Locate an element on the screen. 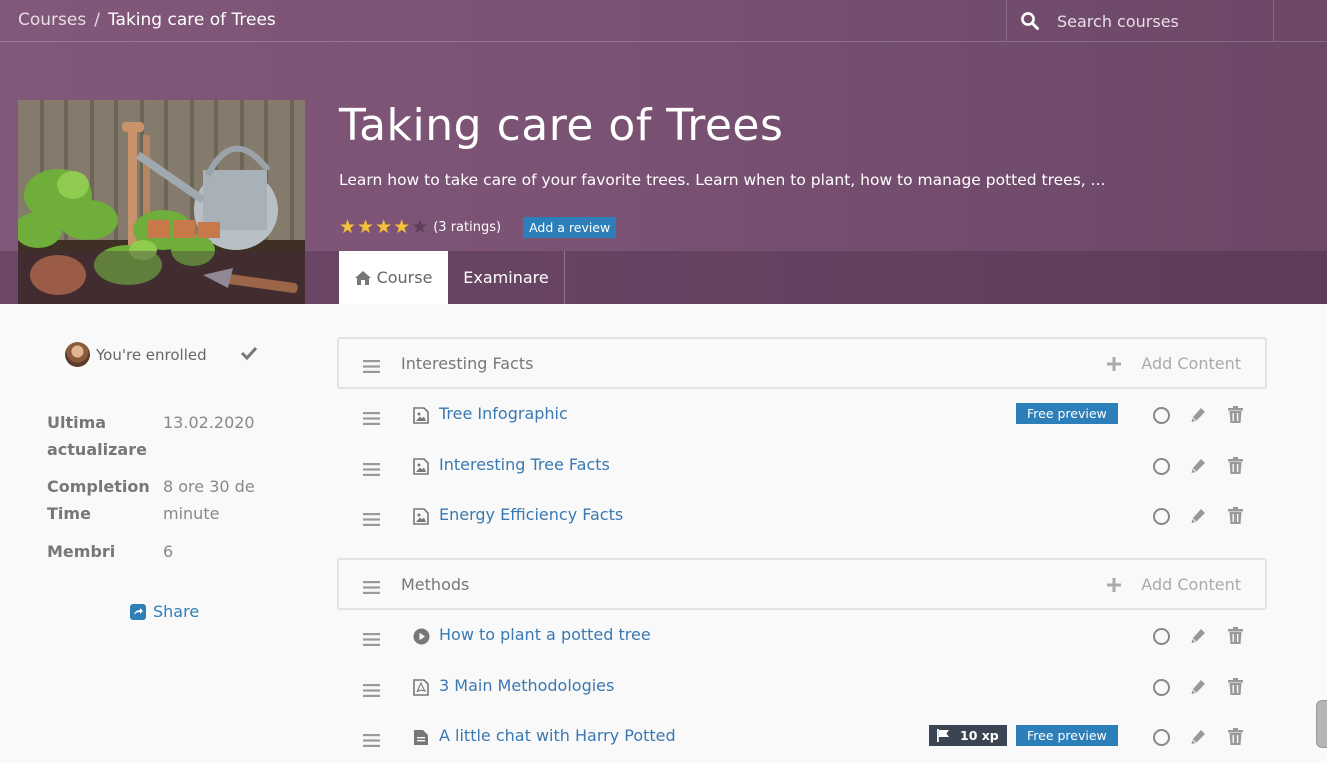 This screenshot has height=763, width=1327. section-header: Methods Add Content is located at coordinates (802, 584).